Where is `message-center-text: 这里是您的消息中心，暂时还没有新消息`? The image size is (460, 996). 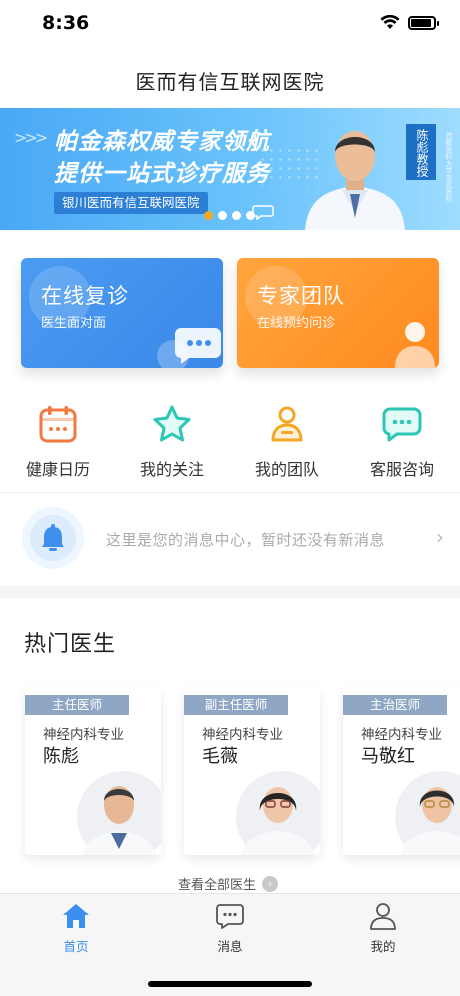 message-center-text: 这里是您的消息中心，暂时还没有新消息 is located at coordinates (246, 540).